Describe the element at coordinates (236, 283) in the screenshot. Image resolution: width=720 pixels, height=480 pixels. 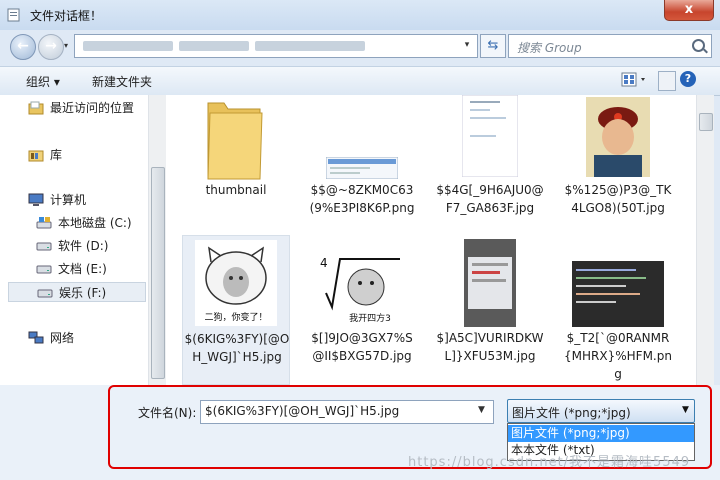
I see `image-thumbnail: 二狗，你变了！` at that location.